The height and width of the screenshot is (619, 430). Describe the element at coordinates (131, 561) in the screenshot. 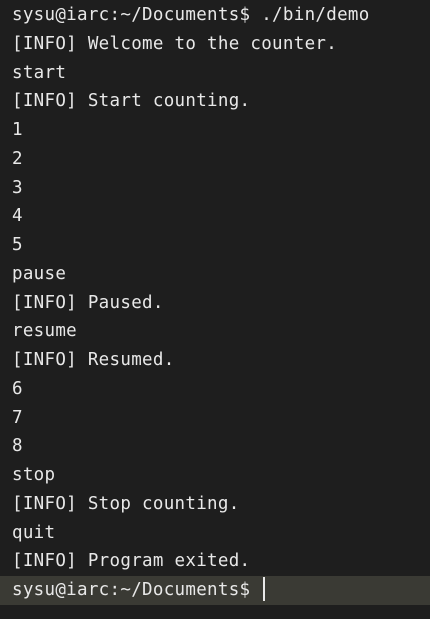

I see `terminal-output-line: [INFO] Program exited.` at that location.